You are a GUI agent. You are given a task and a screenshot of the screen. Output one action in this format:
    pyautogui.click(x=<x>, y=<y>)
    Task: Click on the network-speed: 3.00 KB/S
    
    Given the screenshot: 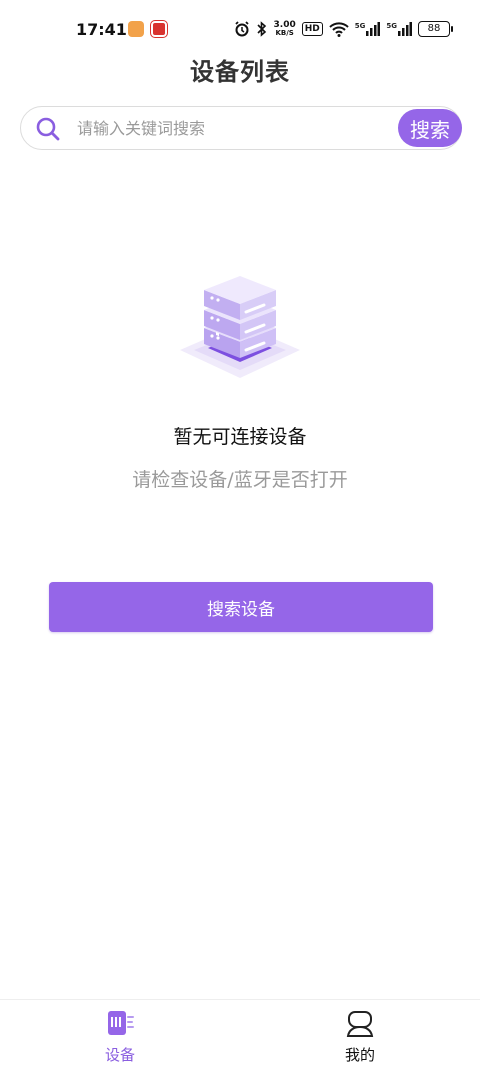 What is the action you would take?
    pyautogui.click(x=285, y=29)
    